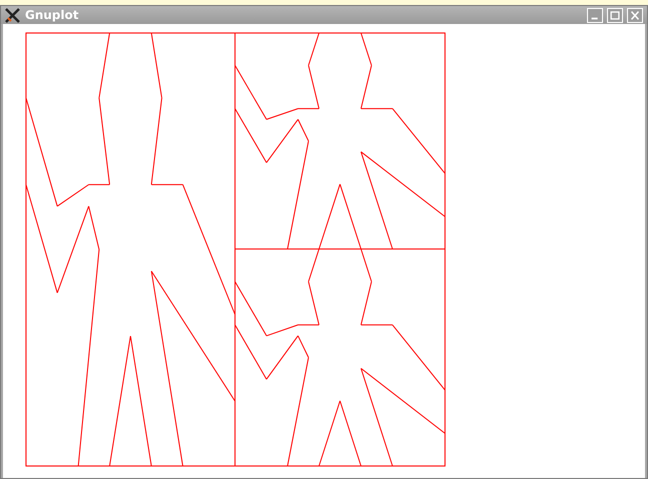 The image size is (648, 479). What do you see at coordinates (635, 15) in the screenshot?
I see `close-icon` at bounding box center [635, 15].